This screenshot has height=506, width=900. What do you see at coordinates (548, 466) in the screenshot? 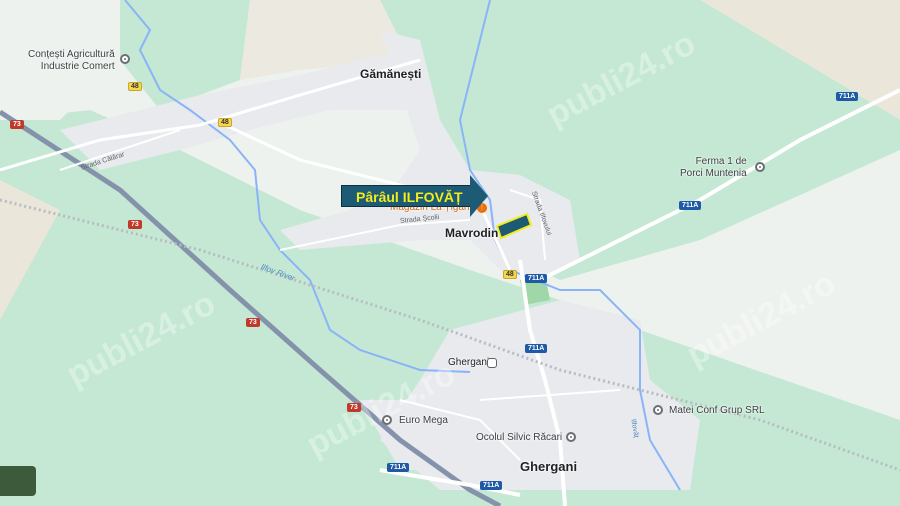
I see `place-ghergani: Ghergani` at bounding box center [548, 466].